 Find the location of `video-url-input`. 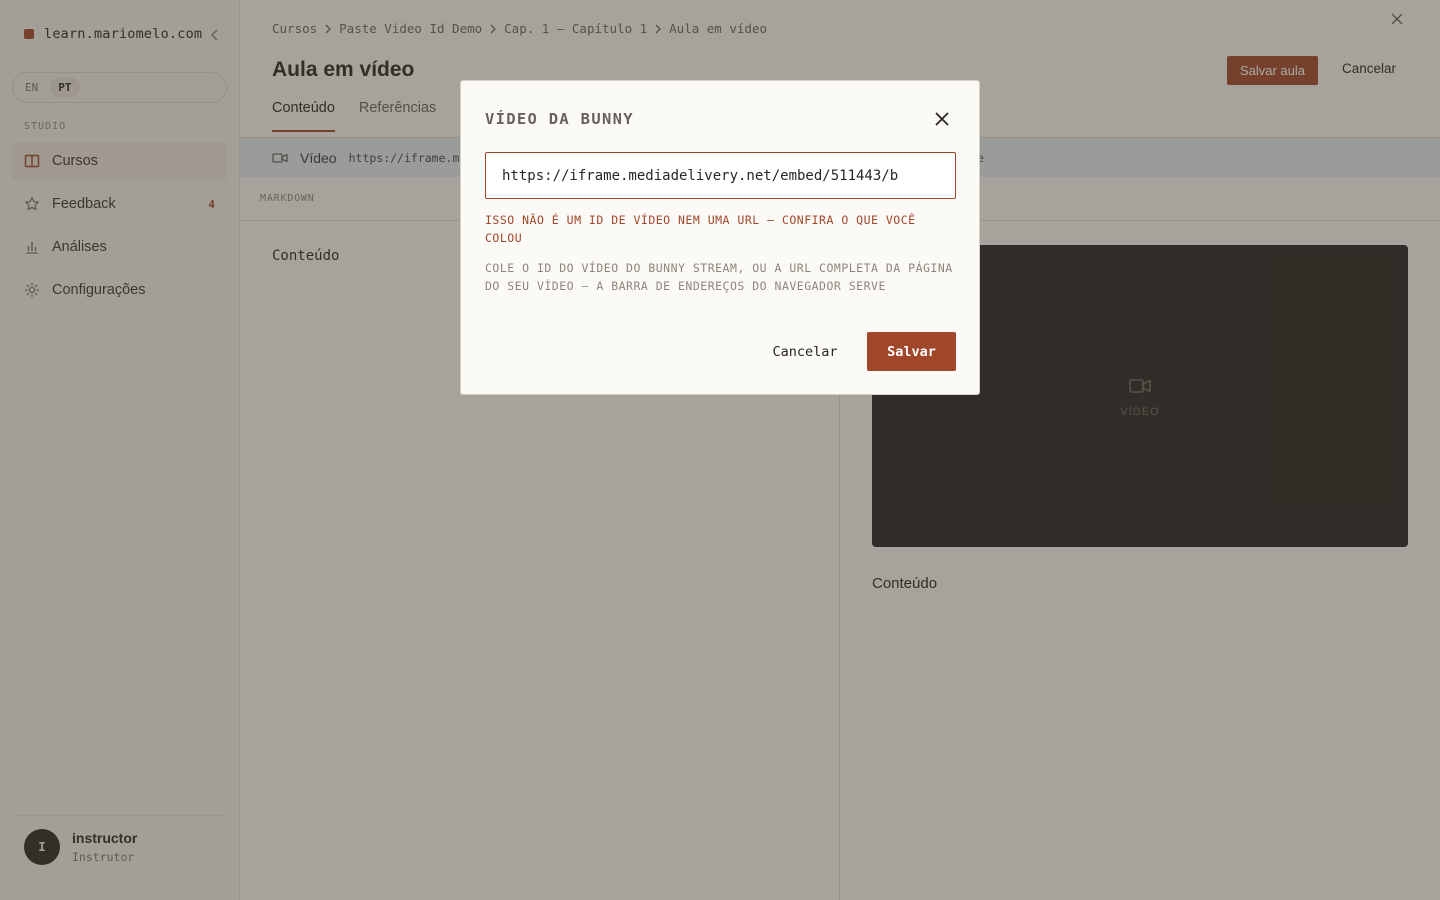

video-url-input is located at coordinates (720, 175).